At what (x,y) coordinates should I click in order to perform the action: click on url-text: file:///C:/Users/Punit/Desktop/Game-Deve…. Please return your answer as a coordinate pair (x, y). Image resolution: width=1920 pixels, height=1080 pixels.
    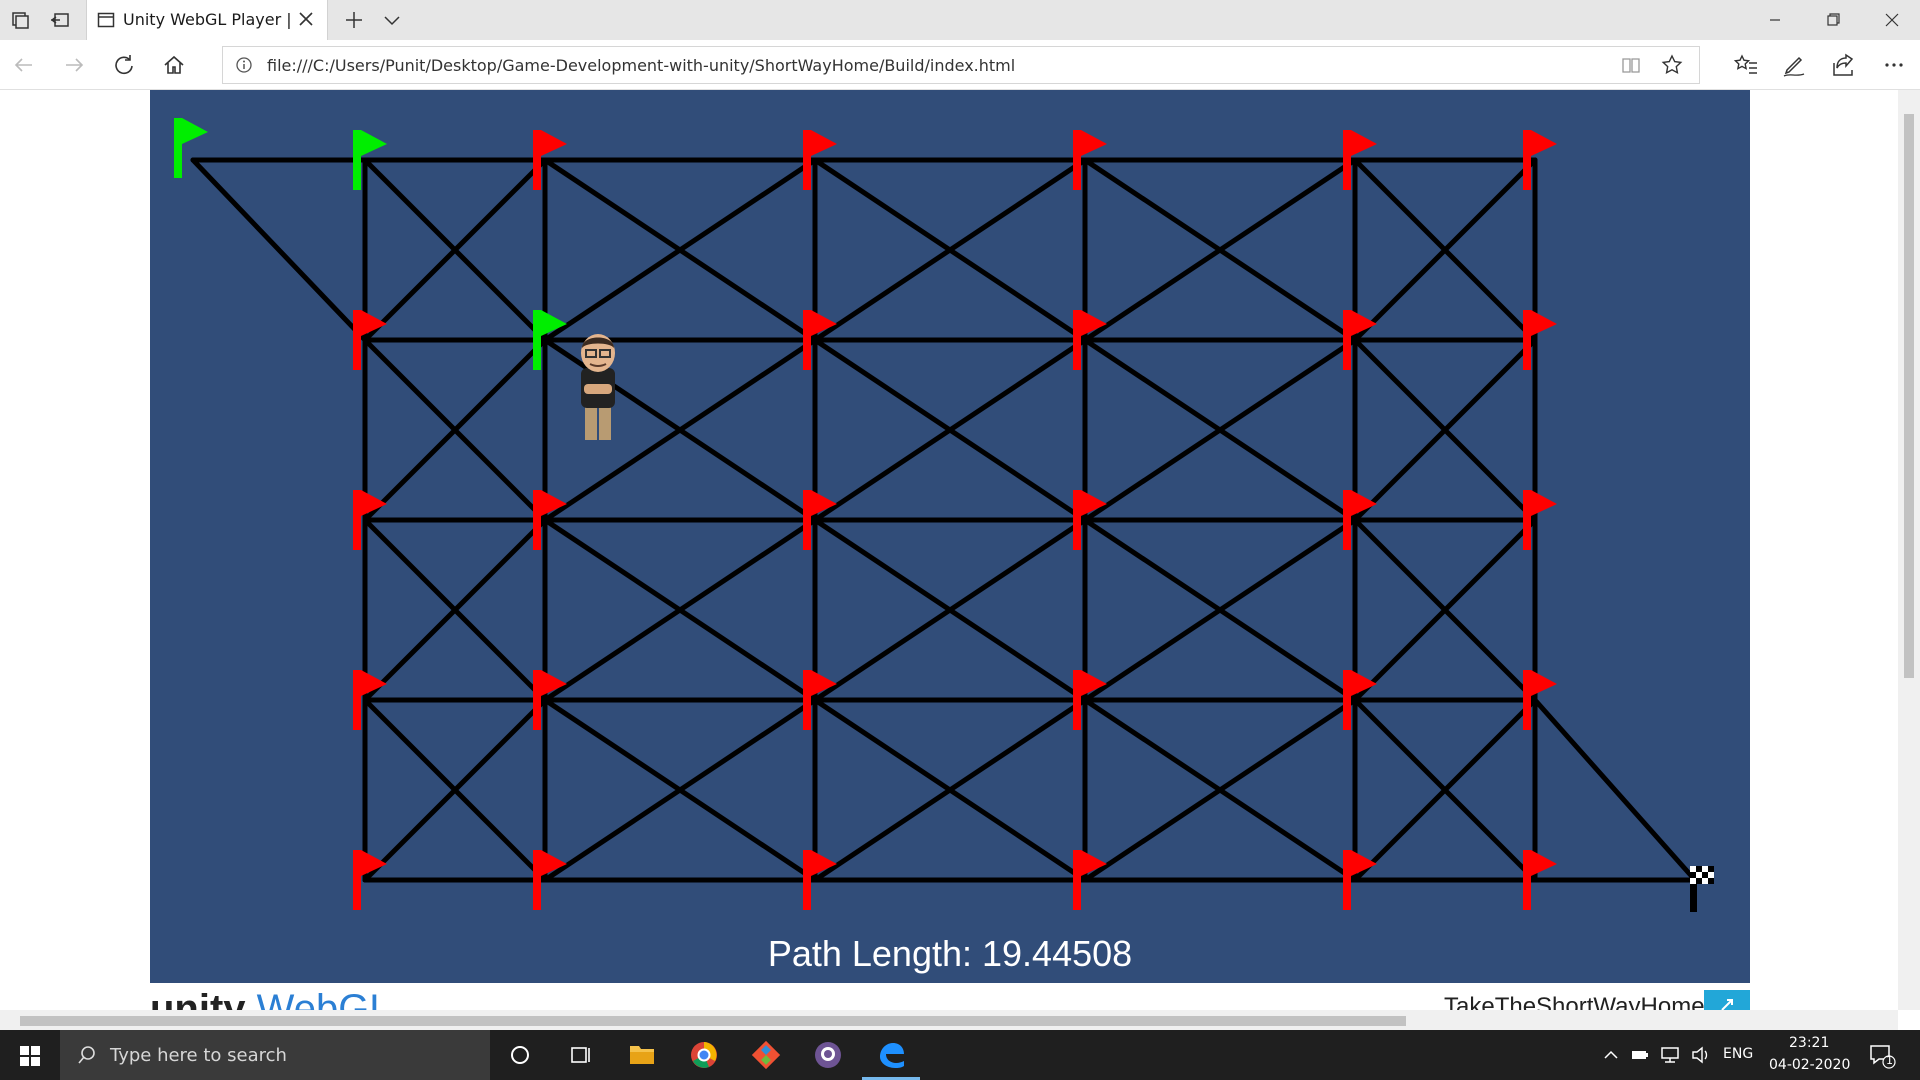
    Looking at the image, I should click on (641, 65).